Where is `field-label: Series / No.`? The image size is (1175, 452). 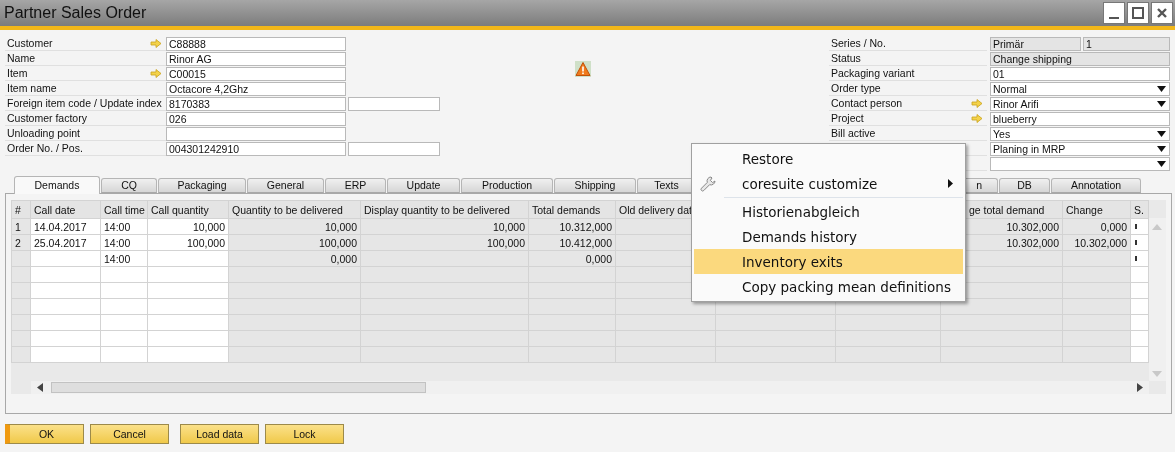 field-label: Series / No. is located at coordinates (858, 43).